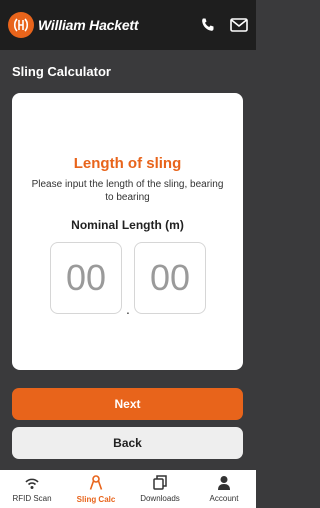 The image size is (320, 508). I want to click on tab-label: RFID Scan, so click(32, 498).